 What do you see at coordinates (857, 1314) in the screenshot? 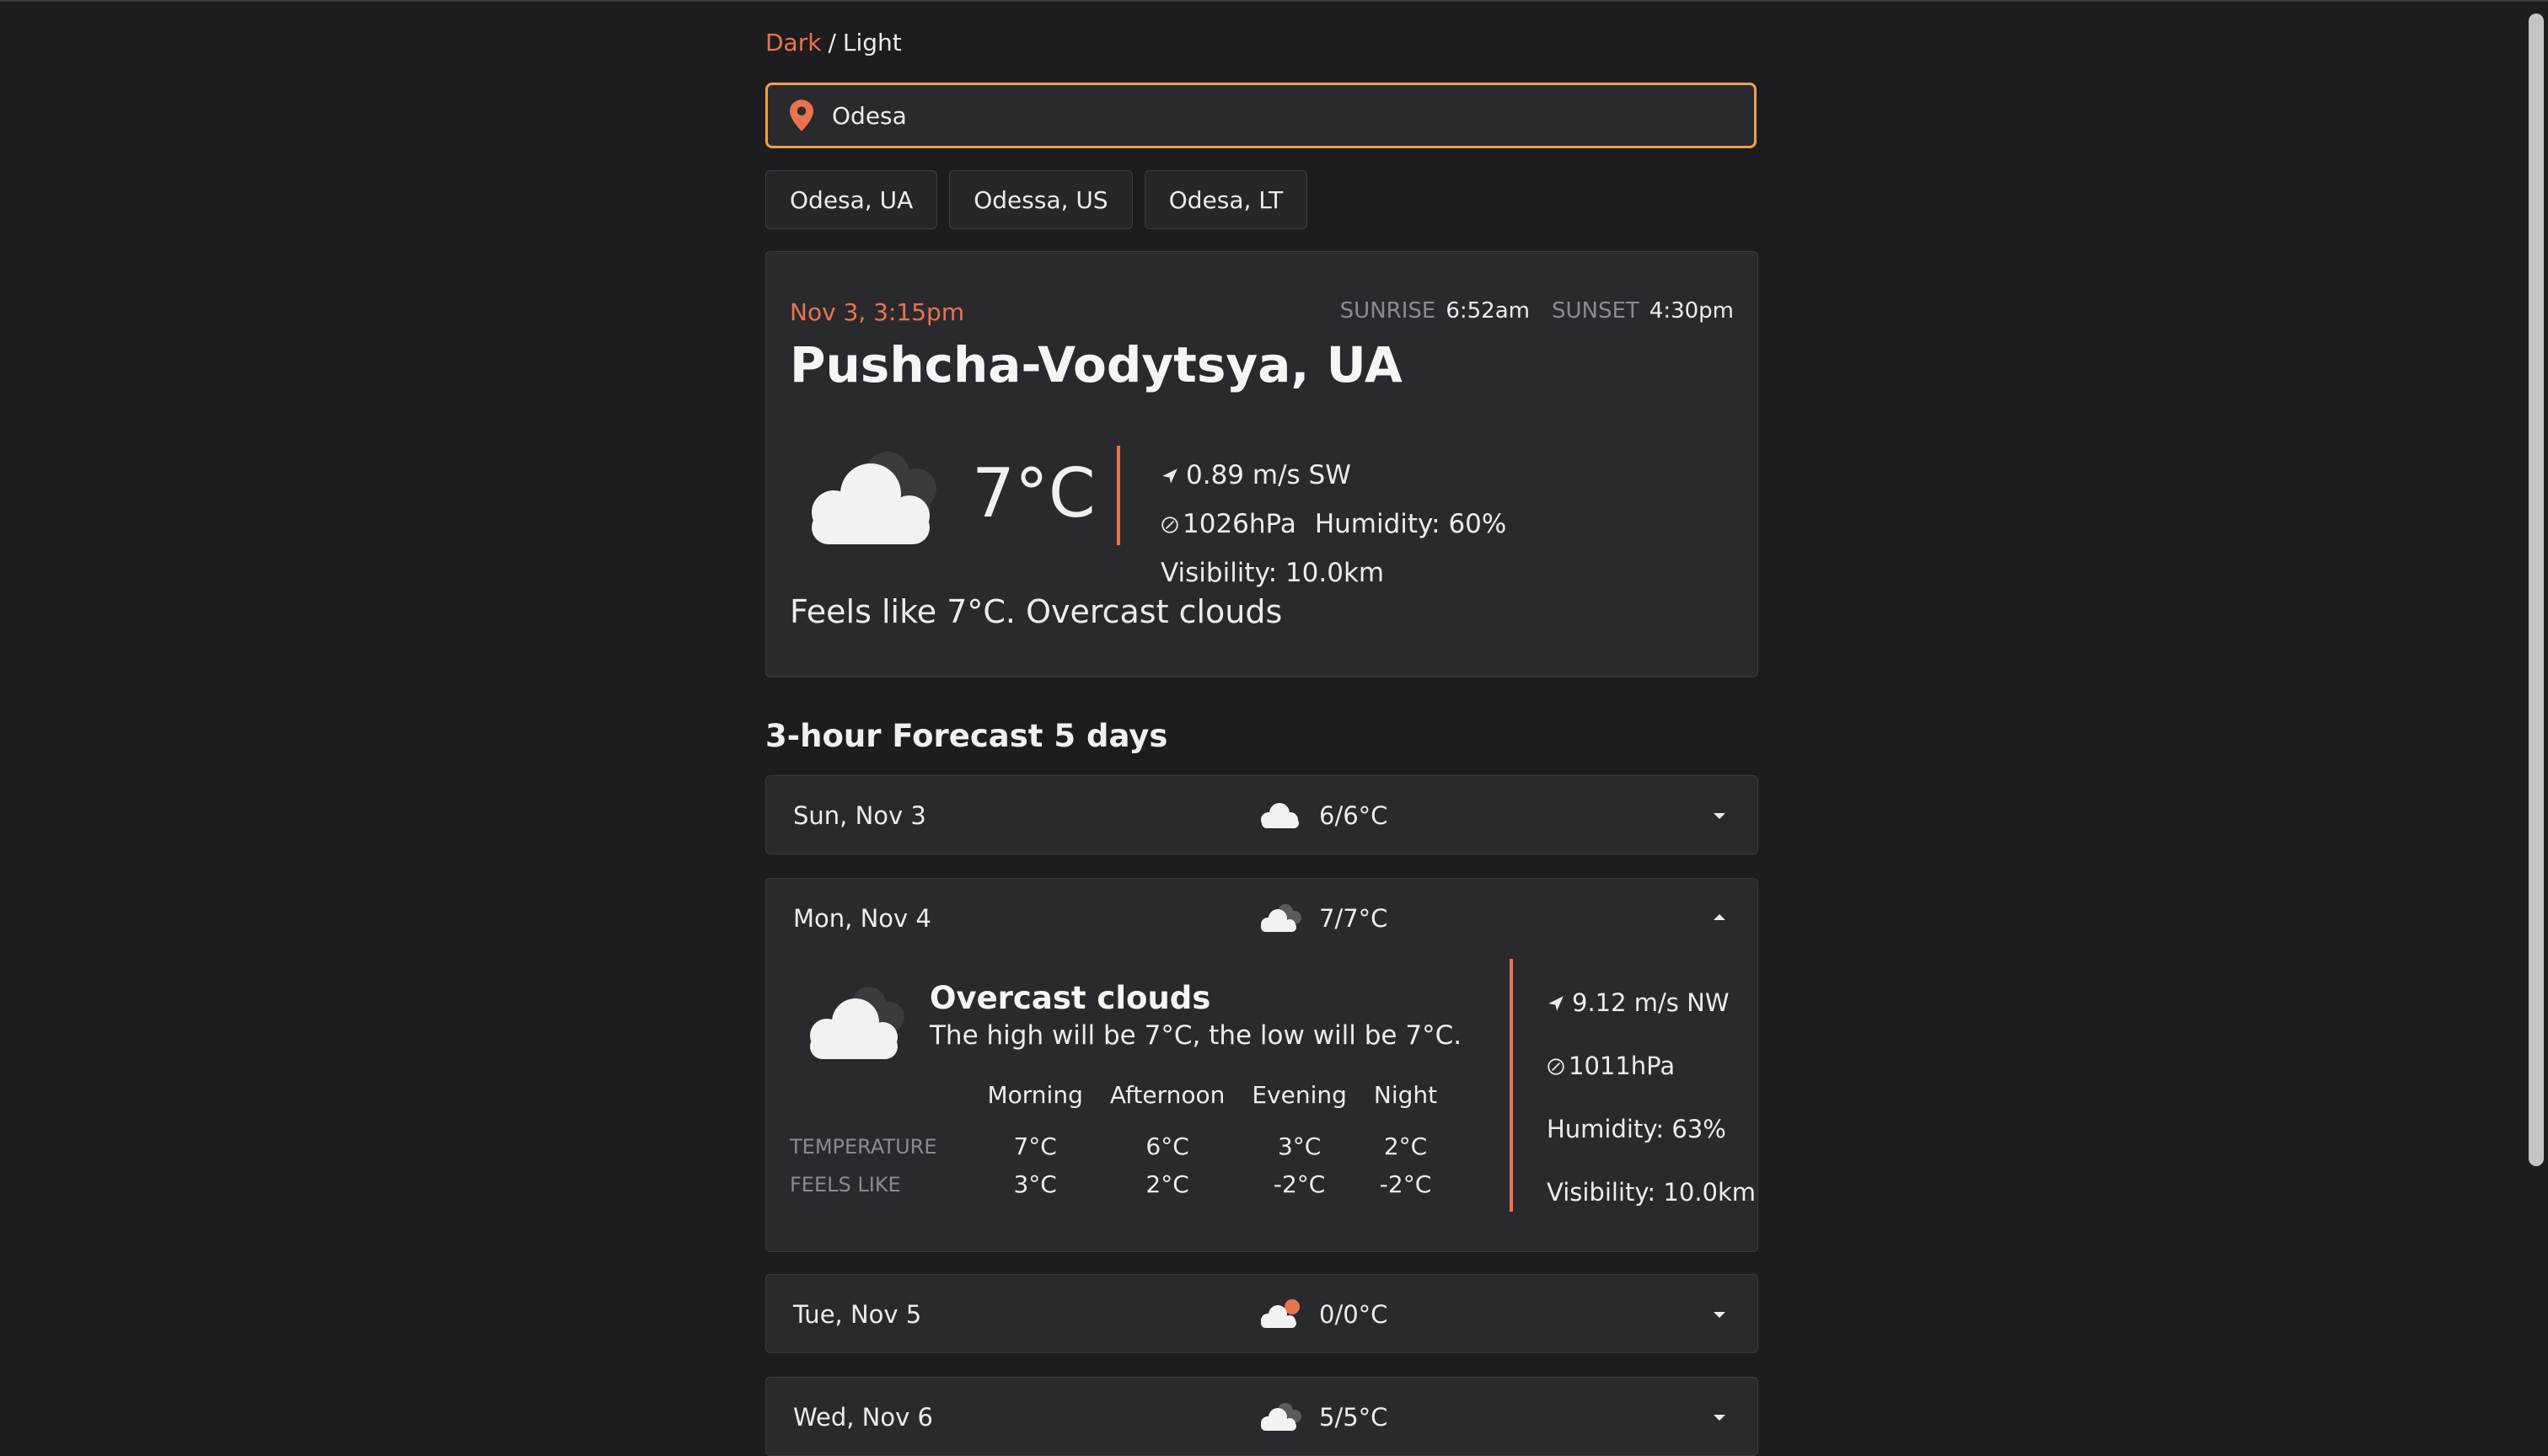
I see `day-name: Tue, Nov 5` at bounding box center [857, 1314].